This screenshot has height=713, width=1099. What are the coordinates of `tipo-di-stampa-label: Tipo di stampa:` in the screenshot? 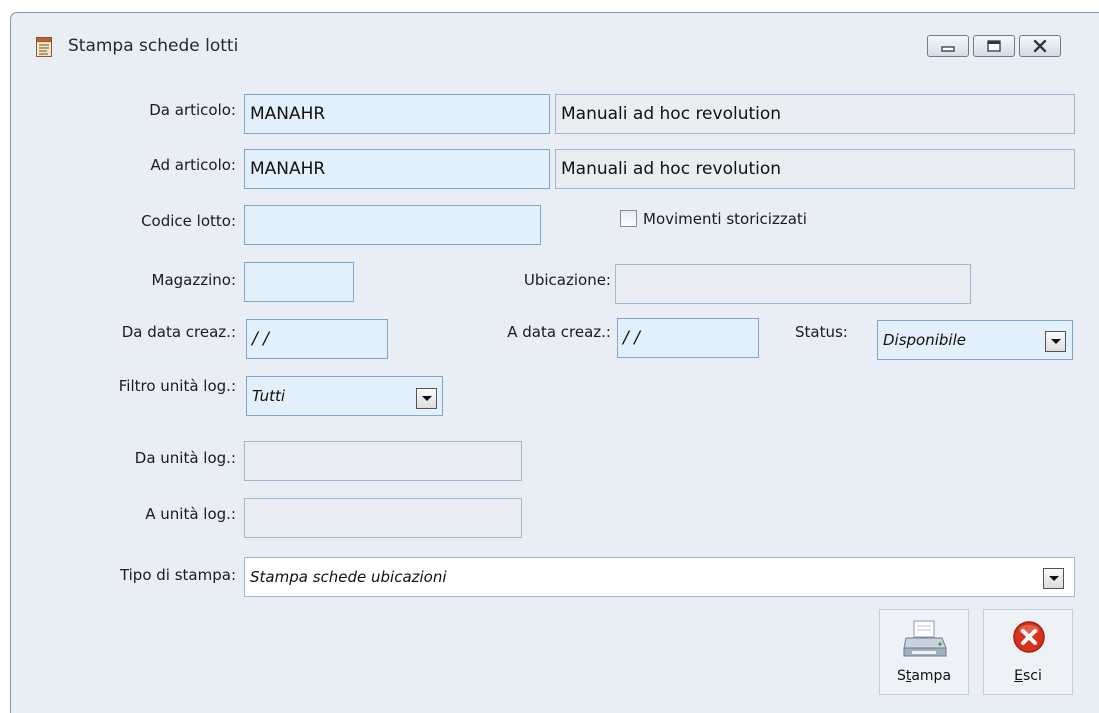 It's located at (177, 575).